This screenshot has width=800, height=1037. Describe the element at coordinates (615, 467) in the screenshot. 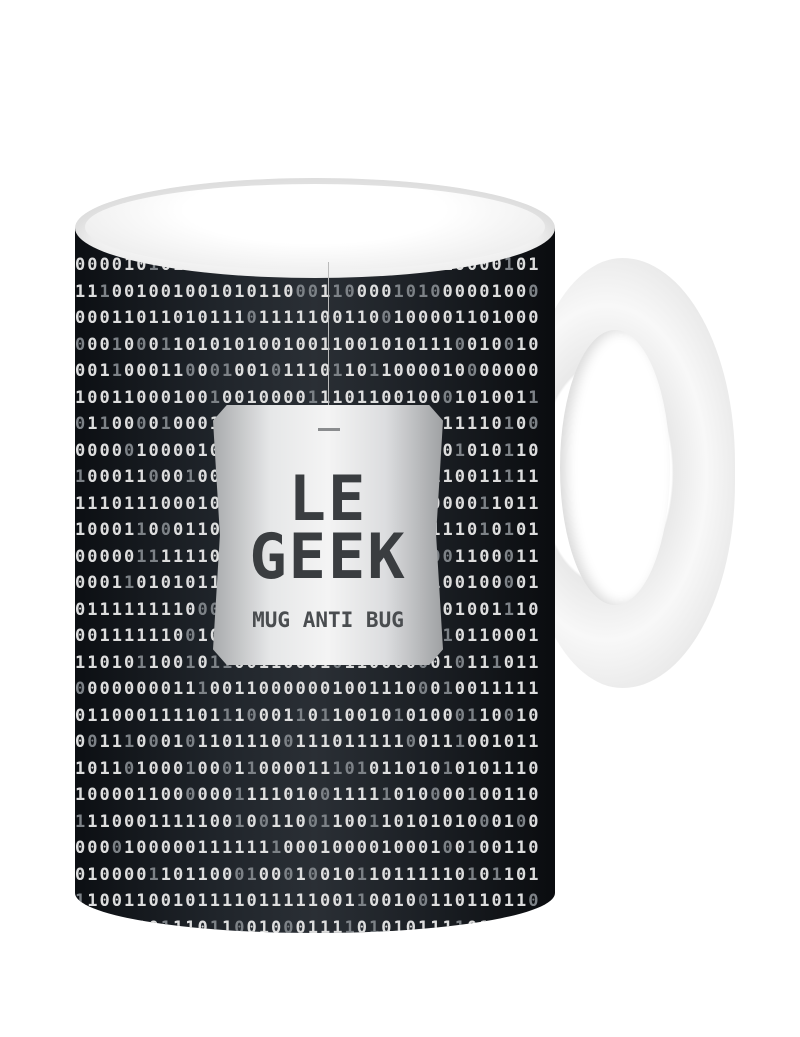

I see `mug-handle-opening` at that location.